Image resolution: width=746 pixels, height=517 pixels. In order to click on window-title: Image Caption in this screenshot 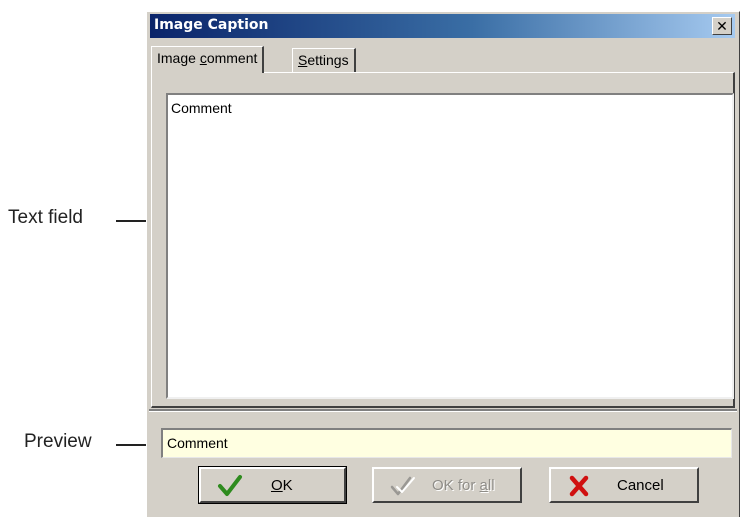, I will do `click(211, 25)`.